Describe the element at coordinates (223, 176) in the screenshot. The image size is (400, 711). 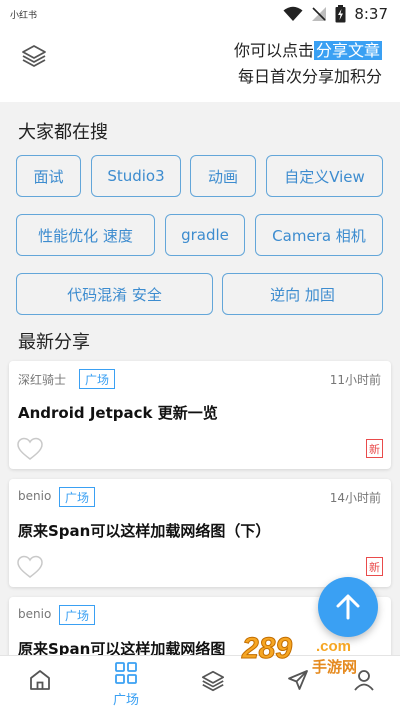
I see `tag-animation: 动画` at that location.